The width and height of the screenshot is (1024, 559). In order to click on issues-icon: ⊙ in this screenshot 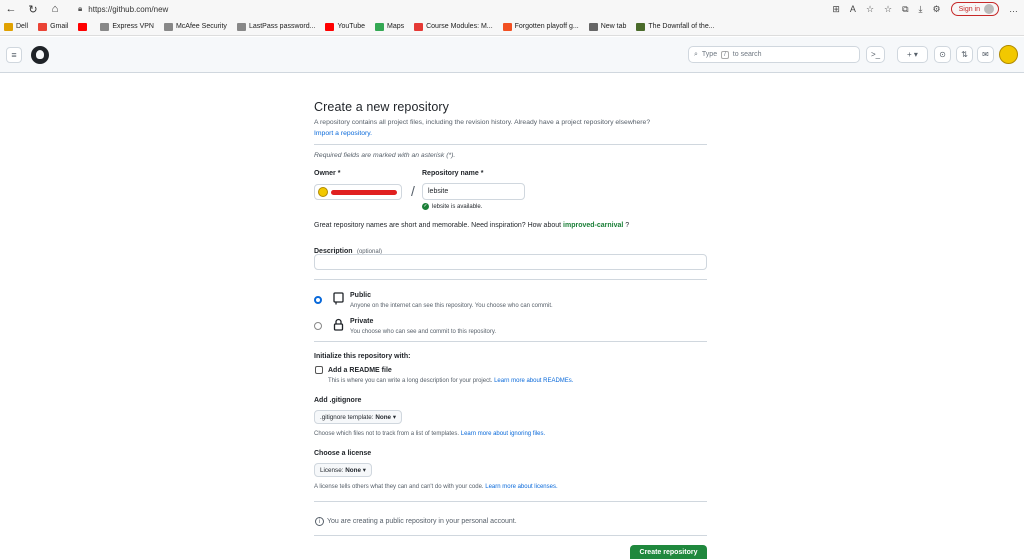, I will do `click(942, 54)`.